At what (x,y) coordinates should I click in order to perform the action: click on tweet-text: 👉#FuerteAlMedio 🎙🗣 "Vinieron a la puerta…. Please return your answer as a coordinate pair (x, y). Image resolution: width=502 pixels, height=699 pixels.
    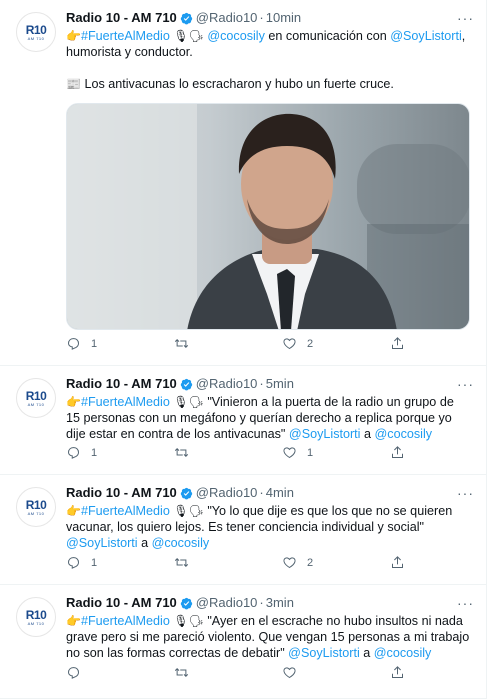
    Looking at the image, I should click on (268, 418).